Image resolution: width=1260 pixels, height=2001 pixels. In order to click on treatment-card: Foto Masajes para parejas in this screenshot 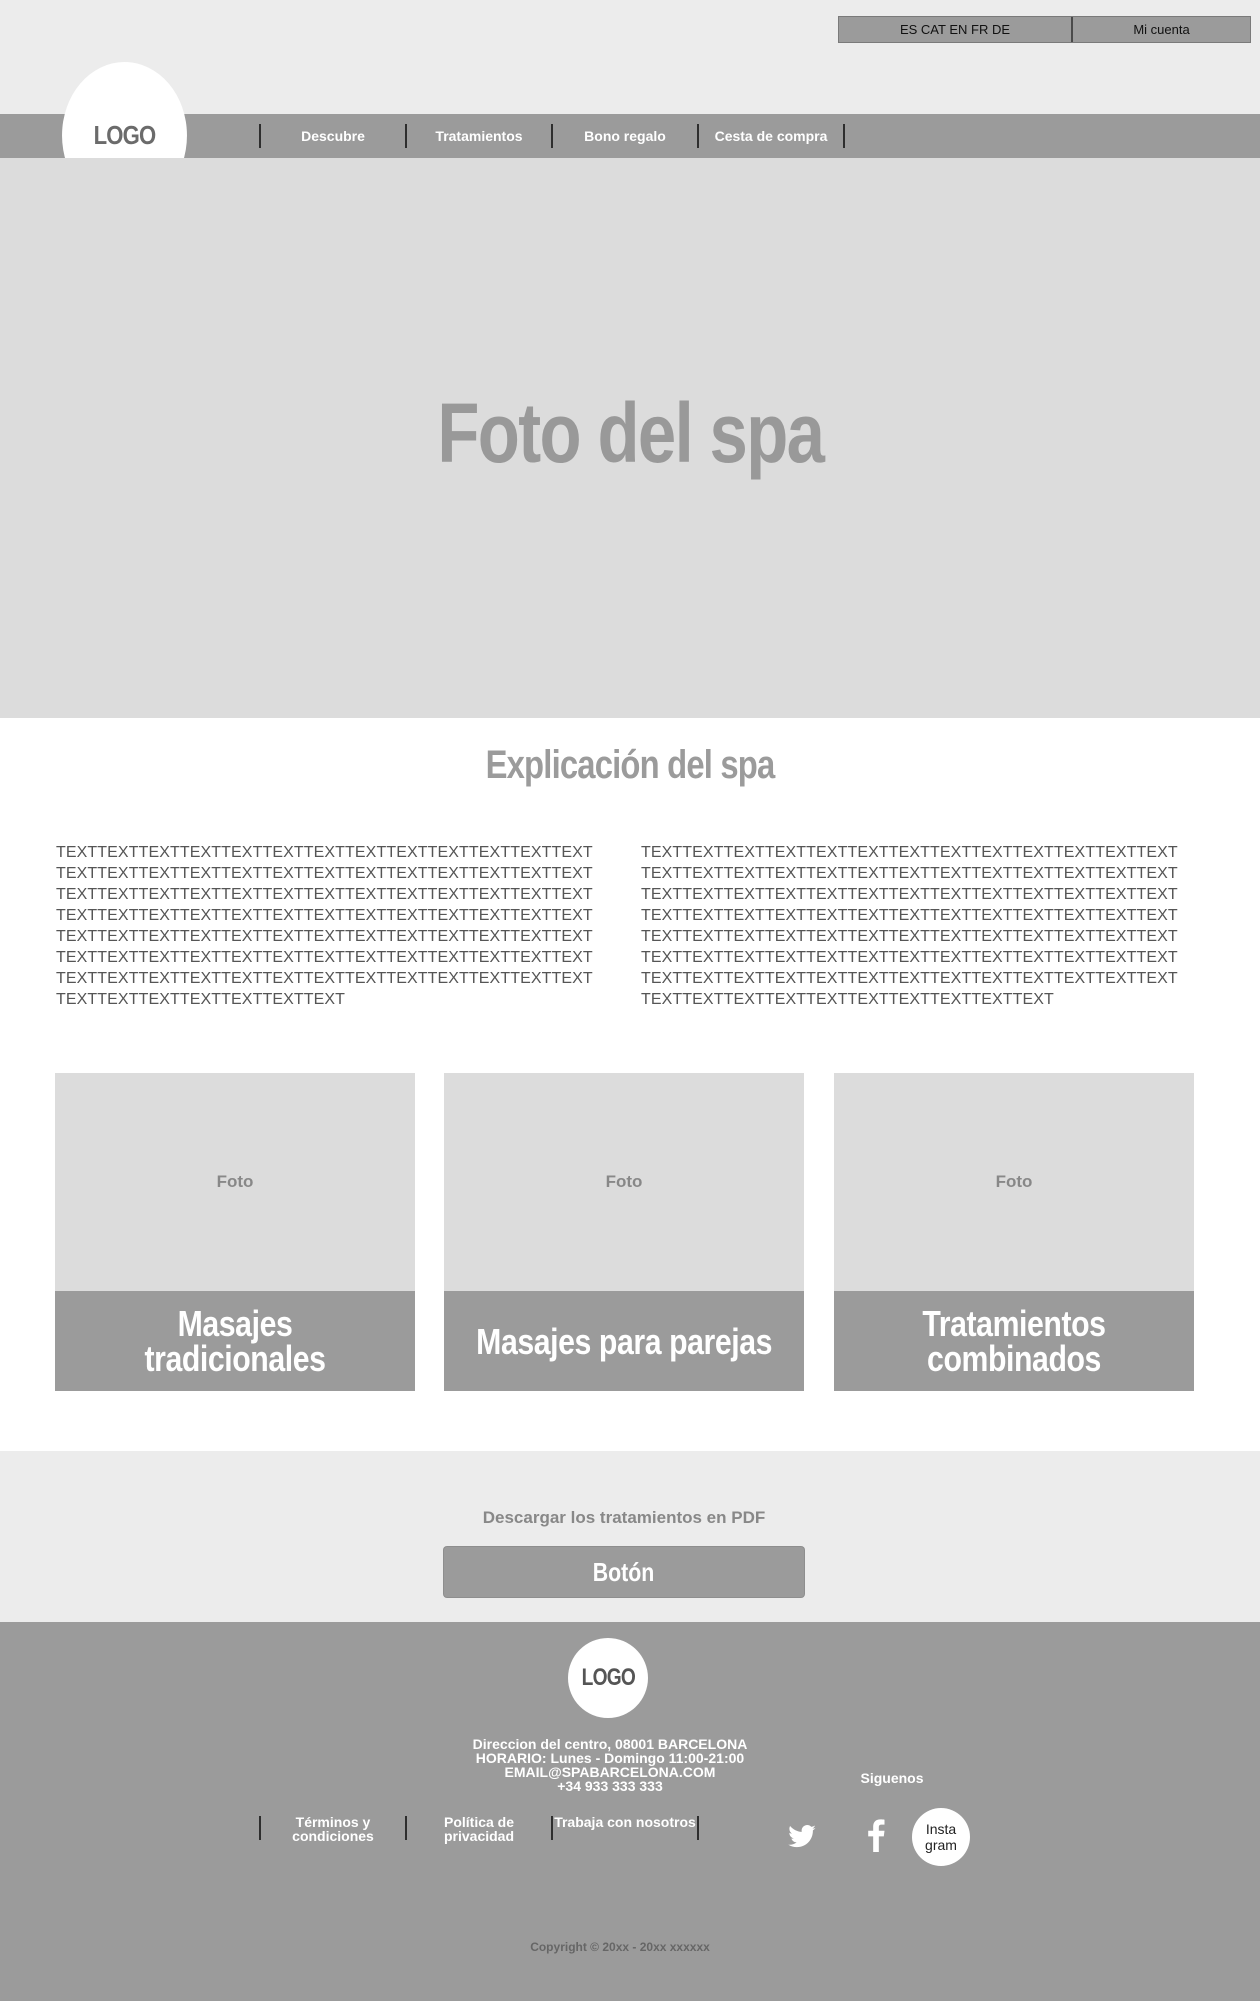, I will do `click(624, 1232)`.